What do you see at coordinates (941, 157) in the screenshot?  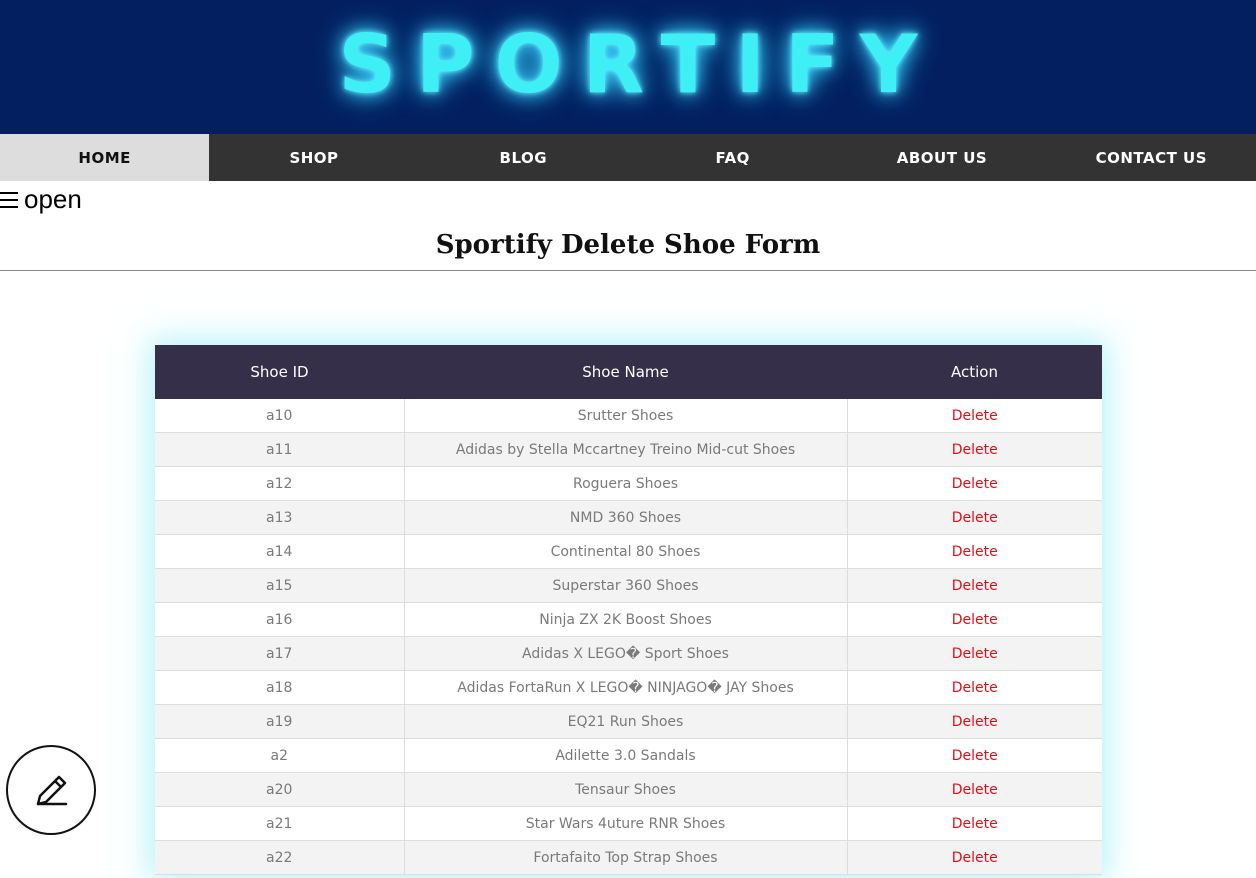 I see `nav-item-about-us: ABOUT US` at bounding box center [941, 157].